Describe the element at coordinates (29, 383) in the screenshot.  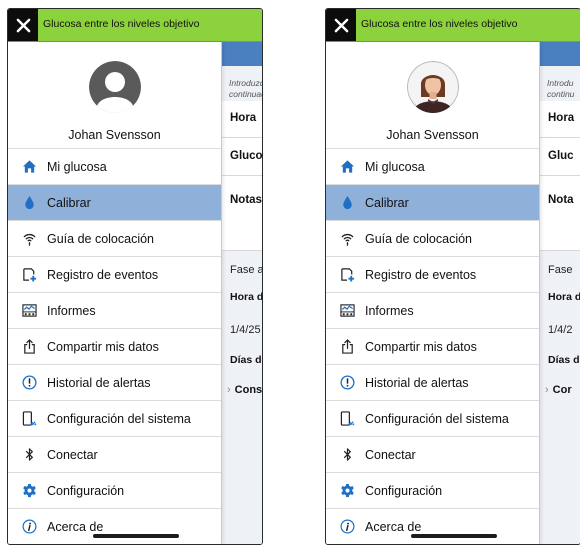
I see `alert-icon` at that location.